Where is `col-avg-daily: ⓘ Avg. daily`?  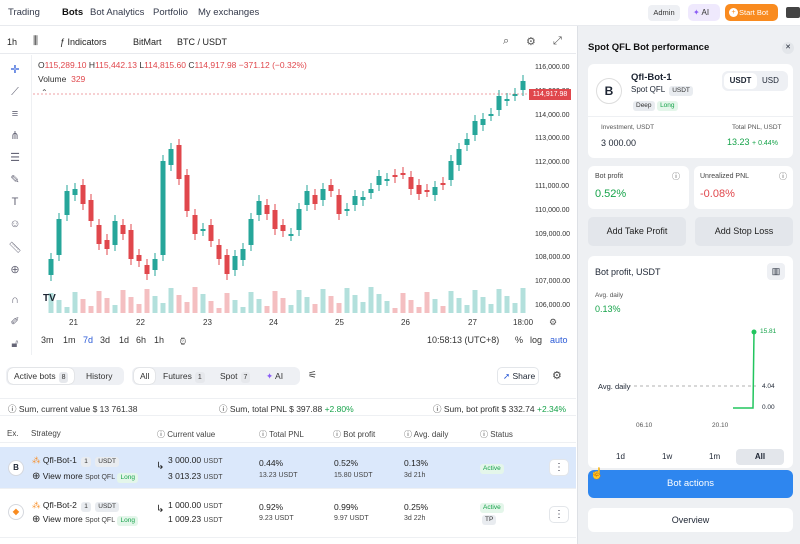 col-avg-daily: ⓘ Avg. daily is located at coordinates (426, 434).